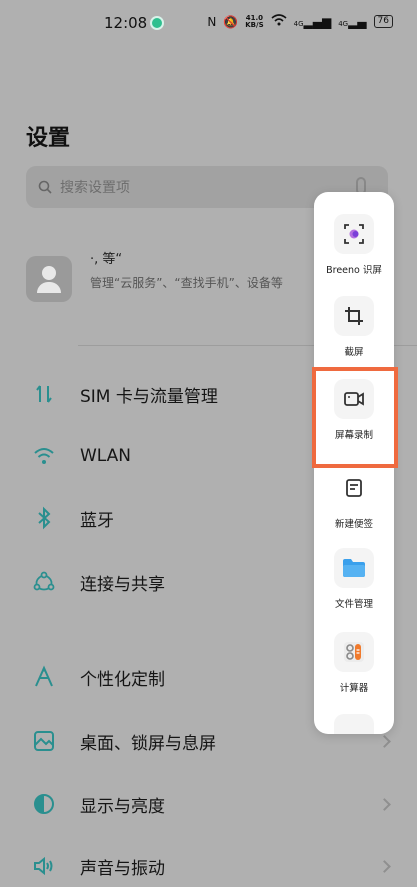 The image size is (417, 887). Describe the element at coordinates (126, 23) in the screenshot. I see `status-time: 12:08` at that location.